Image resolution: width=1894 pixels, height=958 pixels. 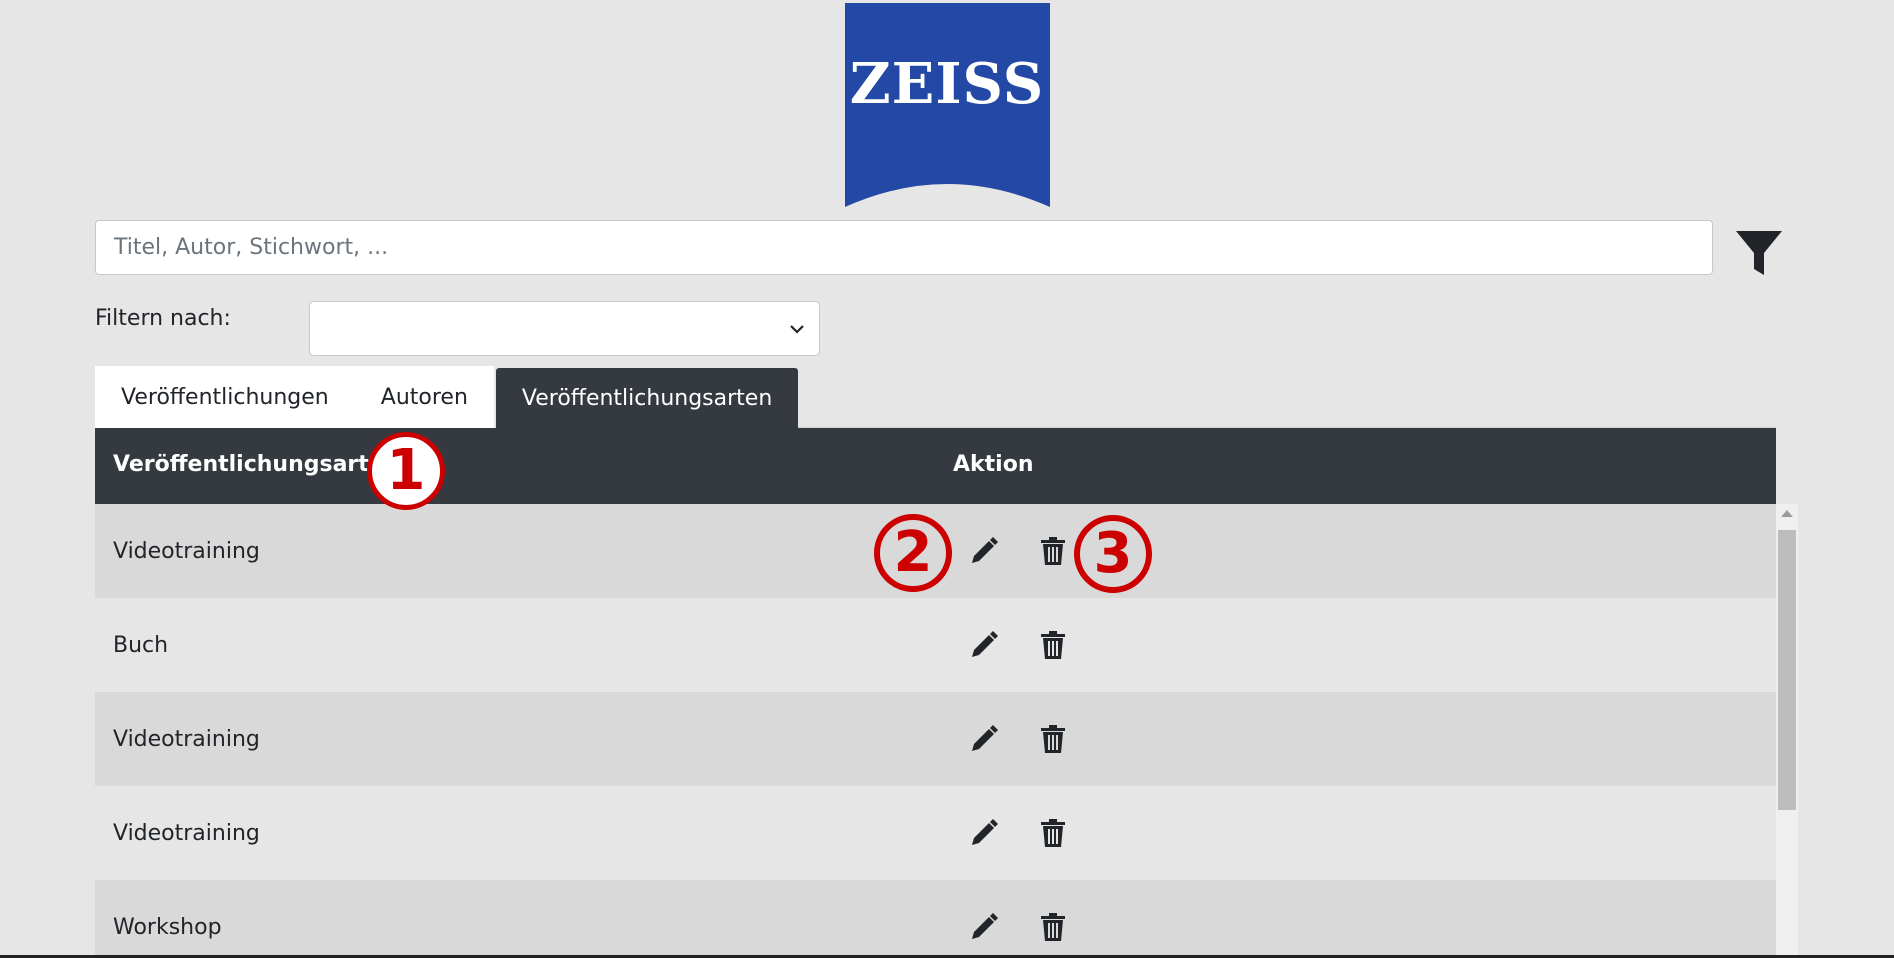 What do you see at coordinates (935, 466) in the screenshot?
I see `table-header: Veröffentlichungsart Aktion` at bounding box center [935, 466].